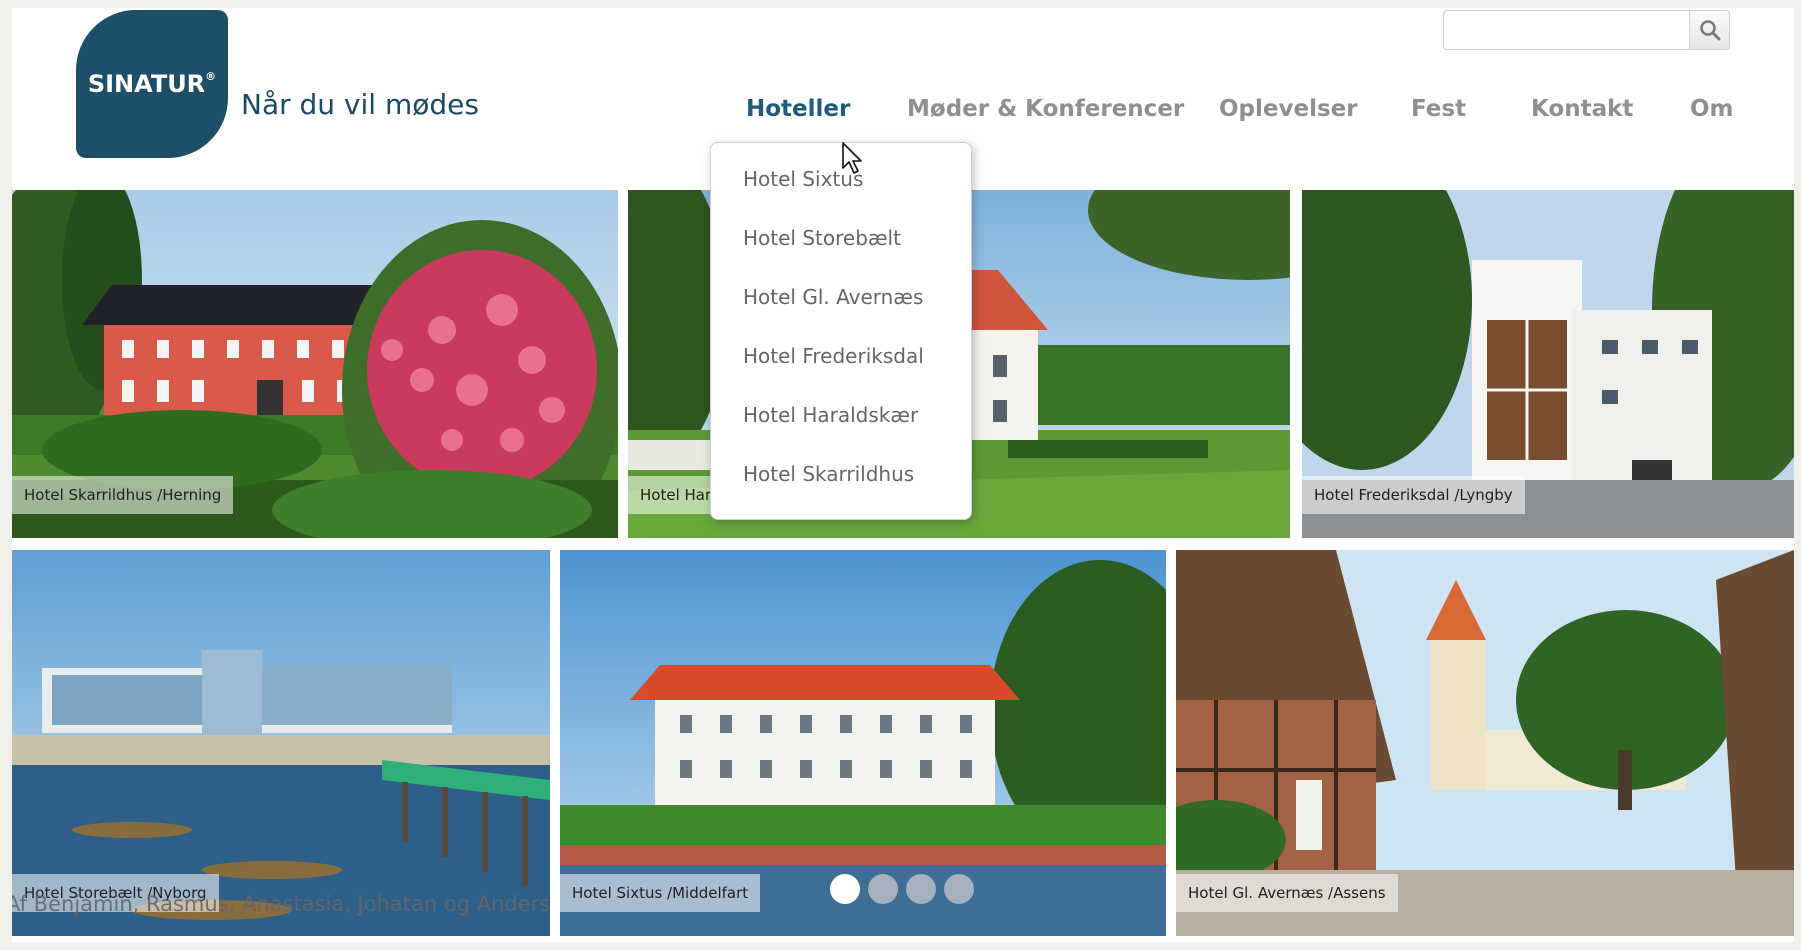 The height and width of the screenshot is (950, 1801). I want to click on dropdown-item-hotel-skarrildhus: Hotel Skarrildhus, so click(828, 474).